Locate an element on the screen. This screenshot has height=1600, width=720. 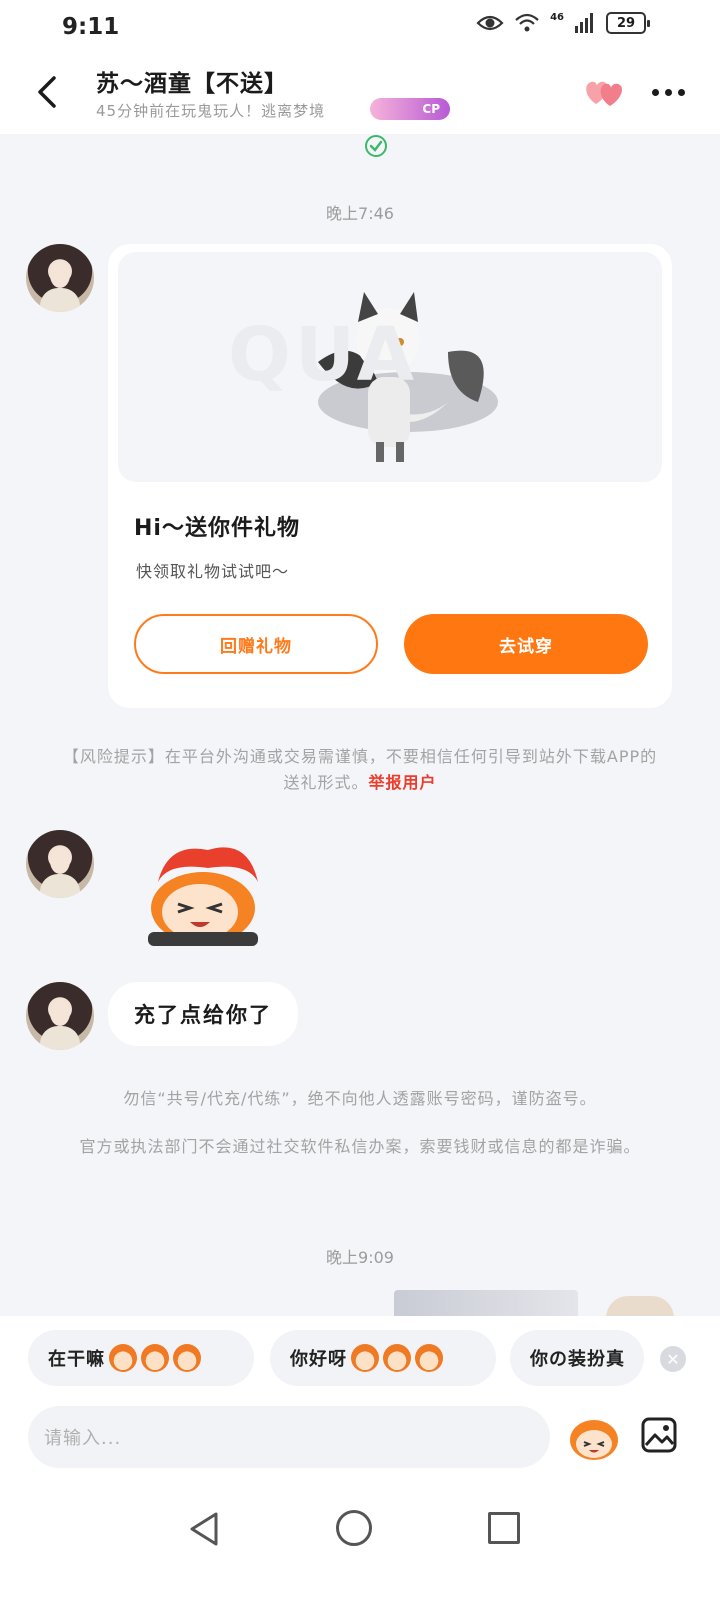
system-nav-bar is located at coordinates (360, 1540).